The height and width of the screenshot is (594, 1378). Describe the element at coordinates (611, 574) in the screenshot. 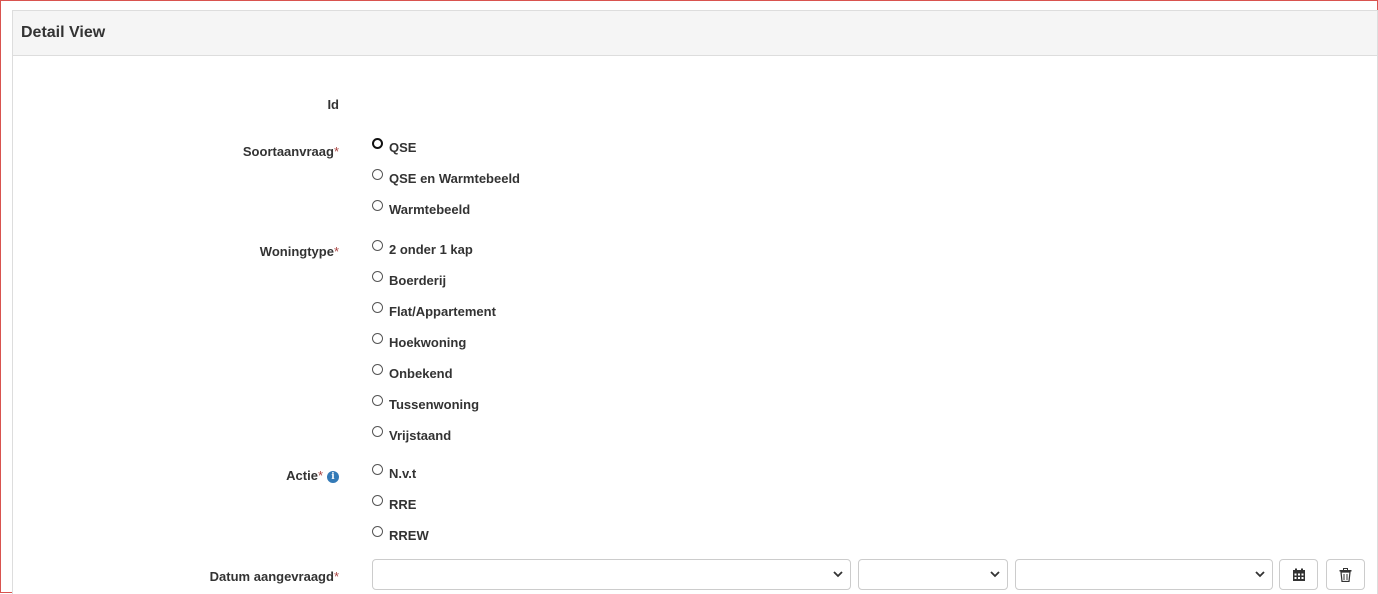

I see `day-month-select` at that location.